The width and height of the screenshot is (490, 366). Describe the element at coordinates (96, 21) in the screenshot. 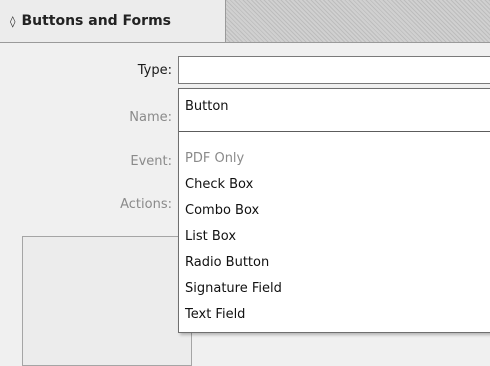

I see `panel-title: Buttons and Forms` at that location.